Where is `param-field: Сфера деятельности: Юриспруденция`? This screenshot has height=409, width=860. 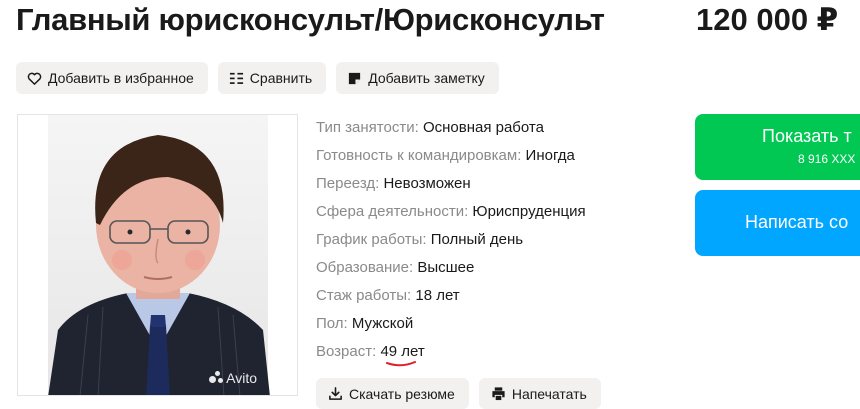 param-field: Сфера деятельности: Юриспруденция is located at coordinates (451, 211).